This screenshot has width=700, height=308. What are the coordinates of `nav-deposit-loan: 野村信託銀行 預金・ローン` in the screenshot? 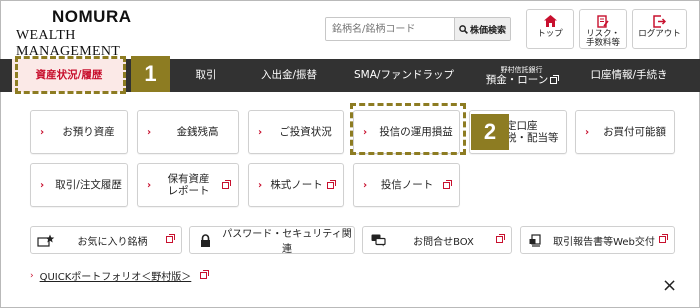 It's located at (521, 75).